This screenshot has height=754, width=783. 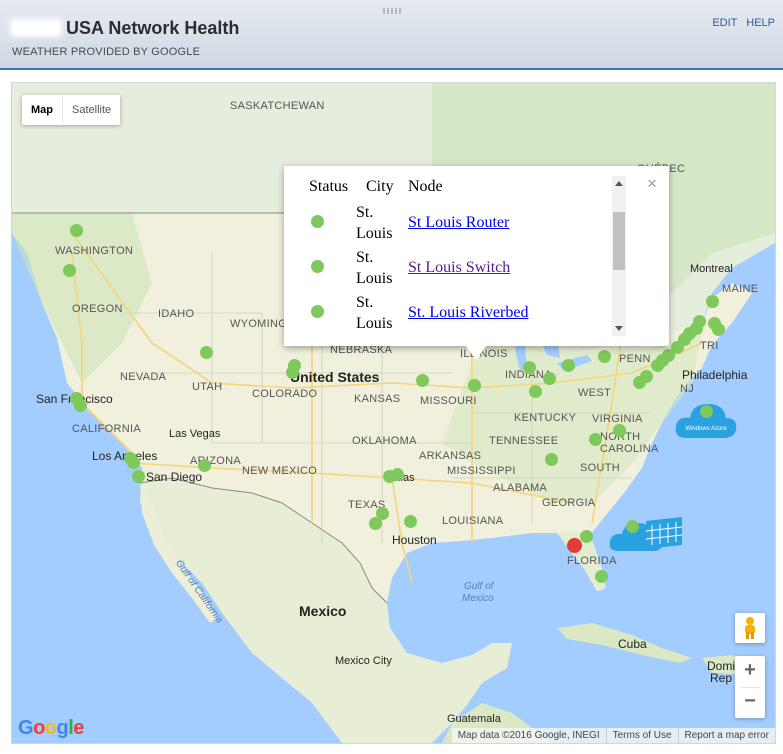 What do you see at coordinates (641, 735) in the screenshot?
I see `terms-of-use-link: Terms of Use` at bounding box center [641, 735].